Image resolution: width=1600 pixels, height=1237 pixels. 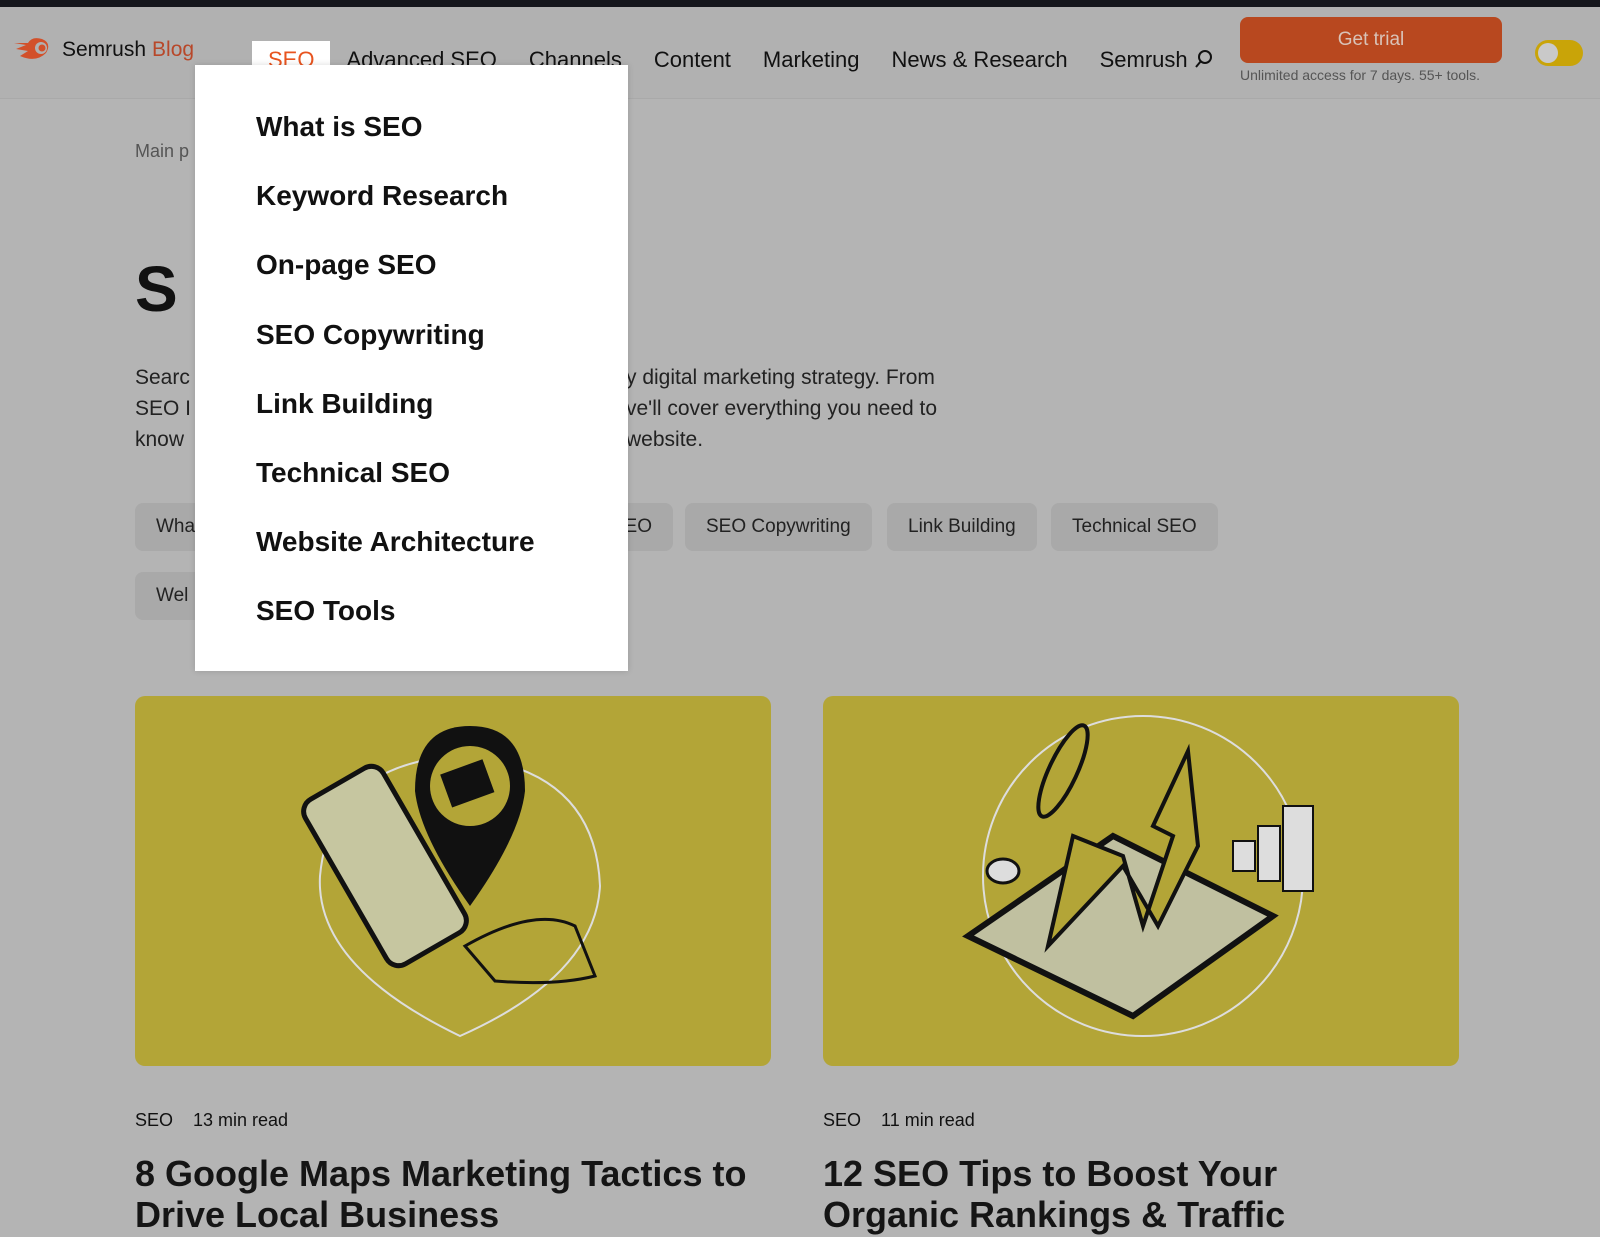 I want to click on nav-news-research: News & Research, so click(x=980, y=62).